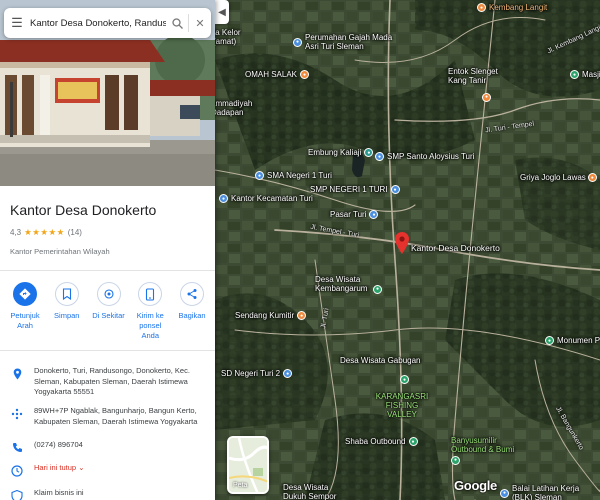  I want to click on market-pin-icon: ●, so click(374, 214).